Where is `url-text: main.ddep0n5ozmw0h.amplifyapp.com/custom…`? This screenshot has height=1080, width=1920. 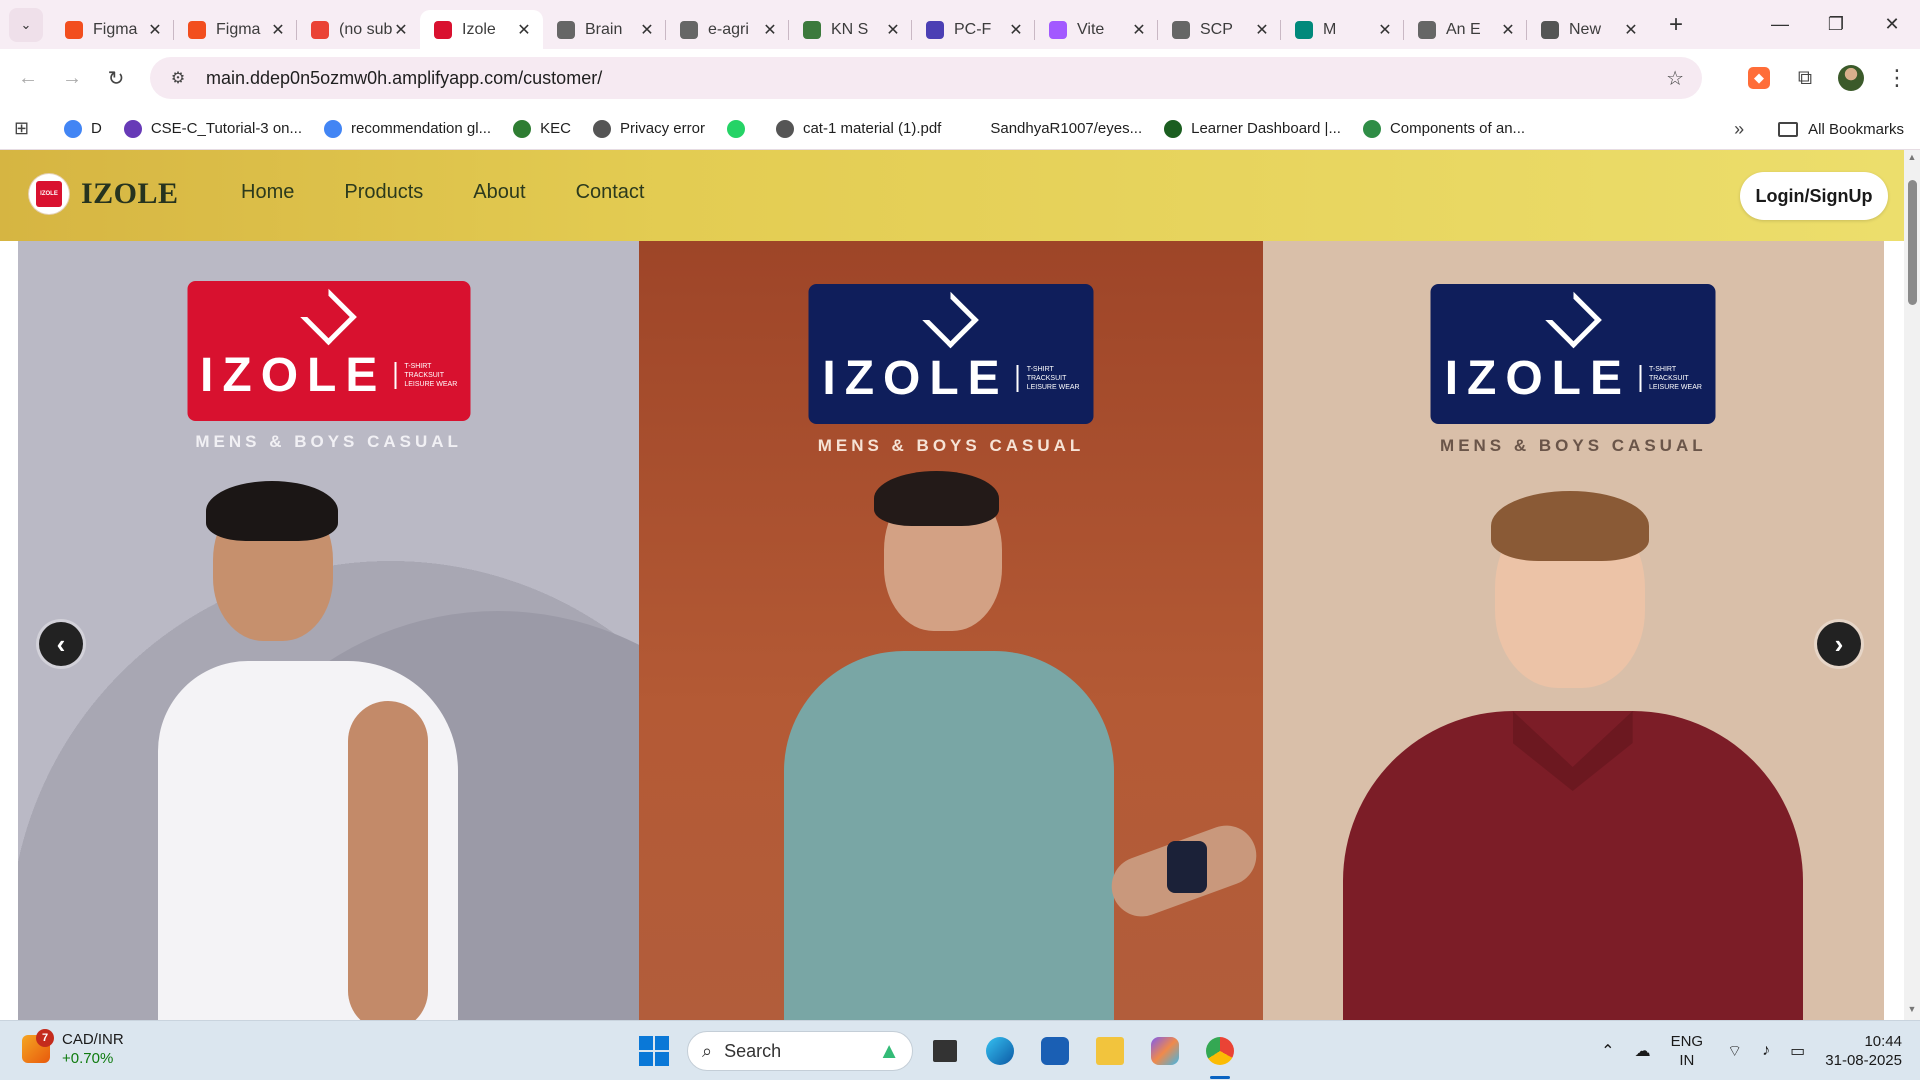 url-text: main.ddep0n5ozmw0h.amplifyapp.com/custom… is located at coordinates (404, 78).